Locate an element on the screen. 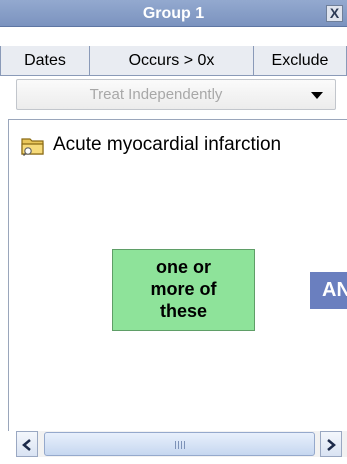  concept-label: Acute myocardial infarction is located at coordinates (167, 144).